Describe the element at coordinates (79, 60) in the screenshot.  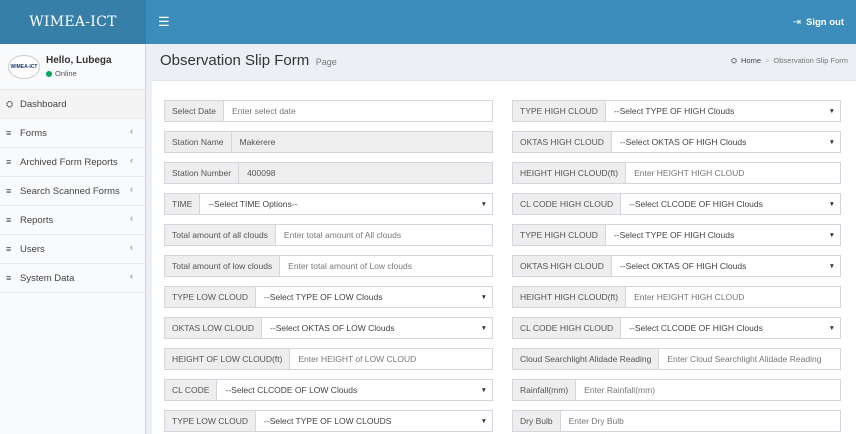
I see `user-greeting: Hello, Lubega` at that location.